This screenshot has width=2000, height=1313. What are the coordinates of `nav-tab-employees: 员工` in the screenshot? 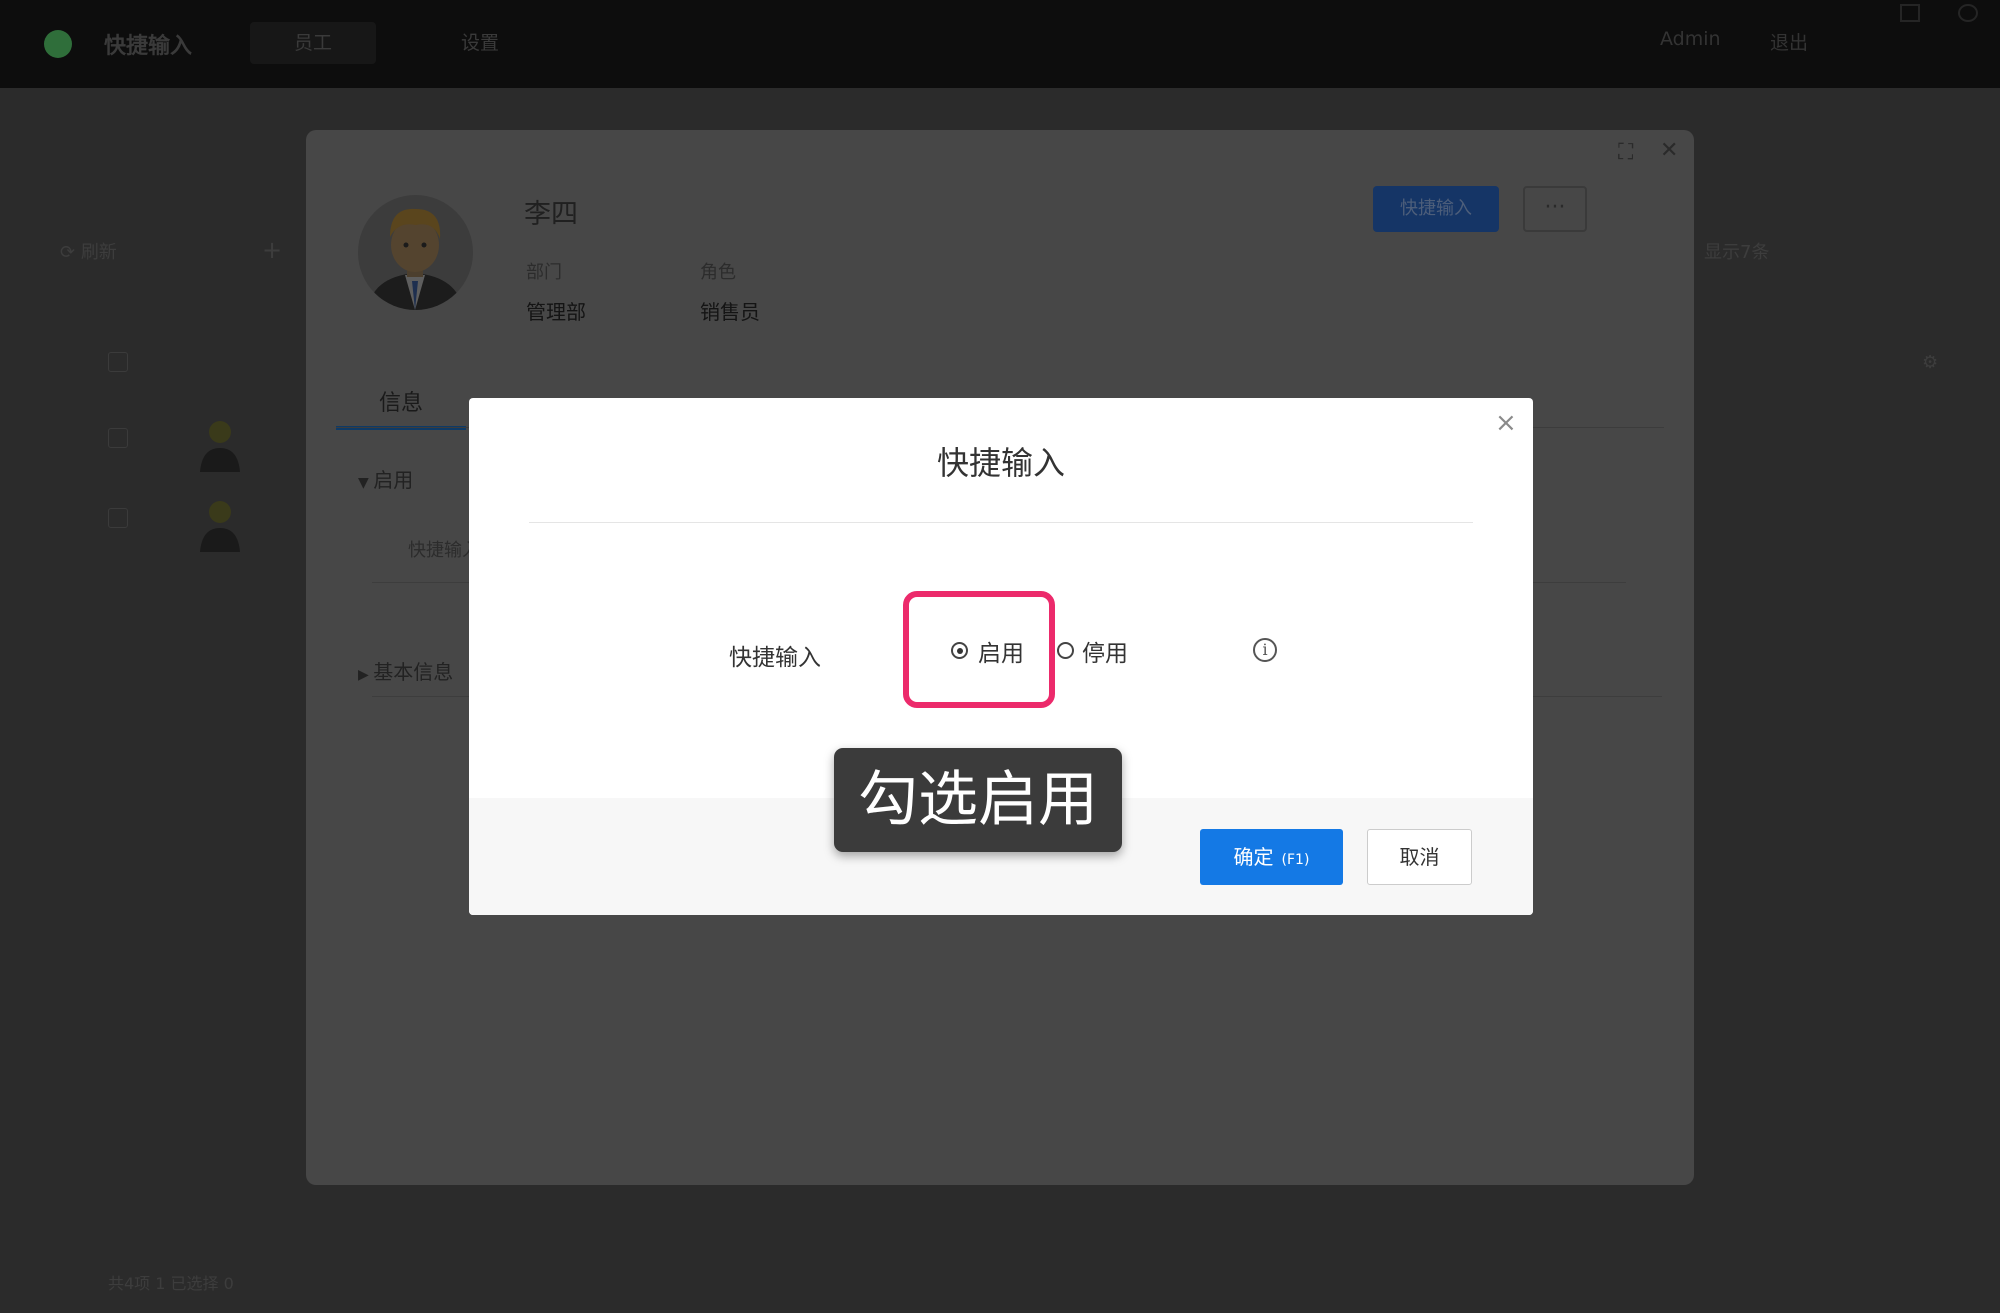 It's located at (313, 43).